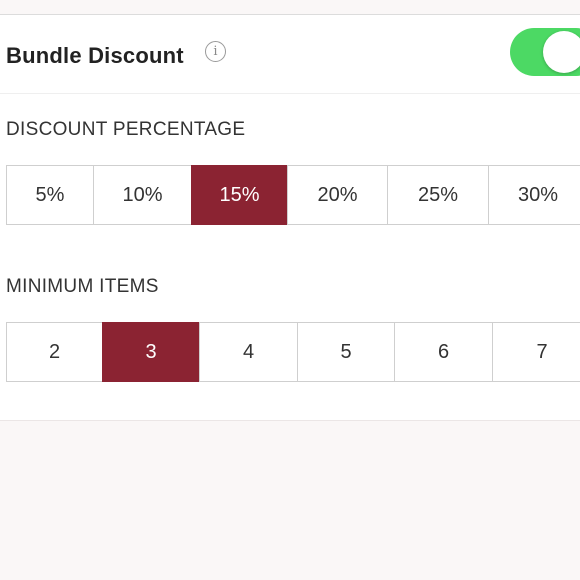  I want to click on minimum-option-7: 7, so click(536, 352).